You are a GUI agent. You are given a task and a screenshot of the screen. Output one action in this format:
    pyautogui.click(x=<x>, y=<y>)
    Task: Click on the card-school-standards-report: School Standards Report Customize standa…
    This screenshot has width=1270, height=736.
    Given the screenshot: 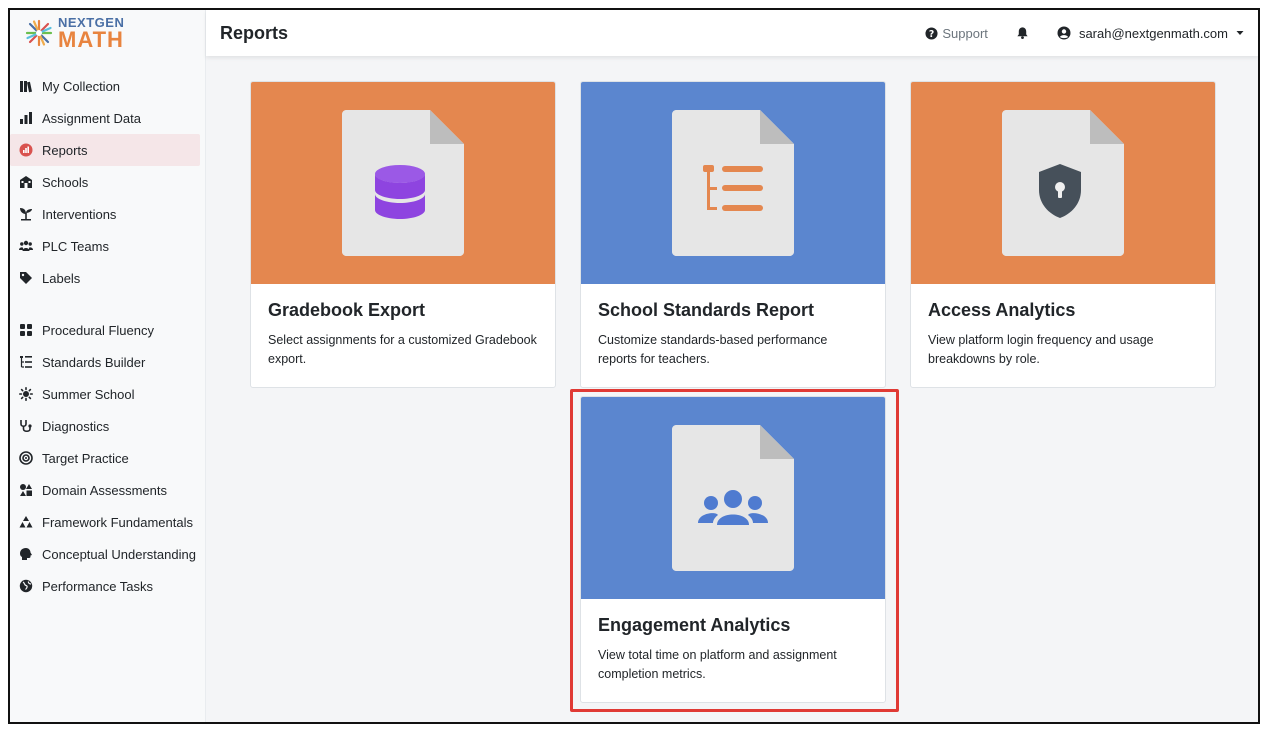 What is the action you would take?
    pyautogui.click(x=733, y=234)
    